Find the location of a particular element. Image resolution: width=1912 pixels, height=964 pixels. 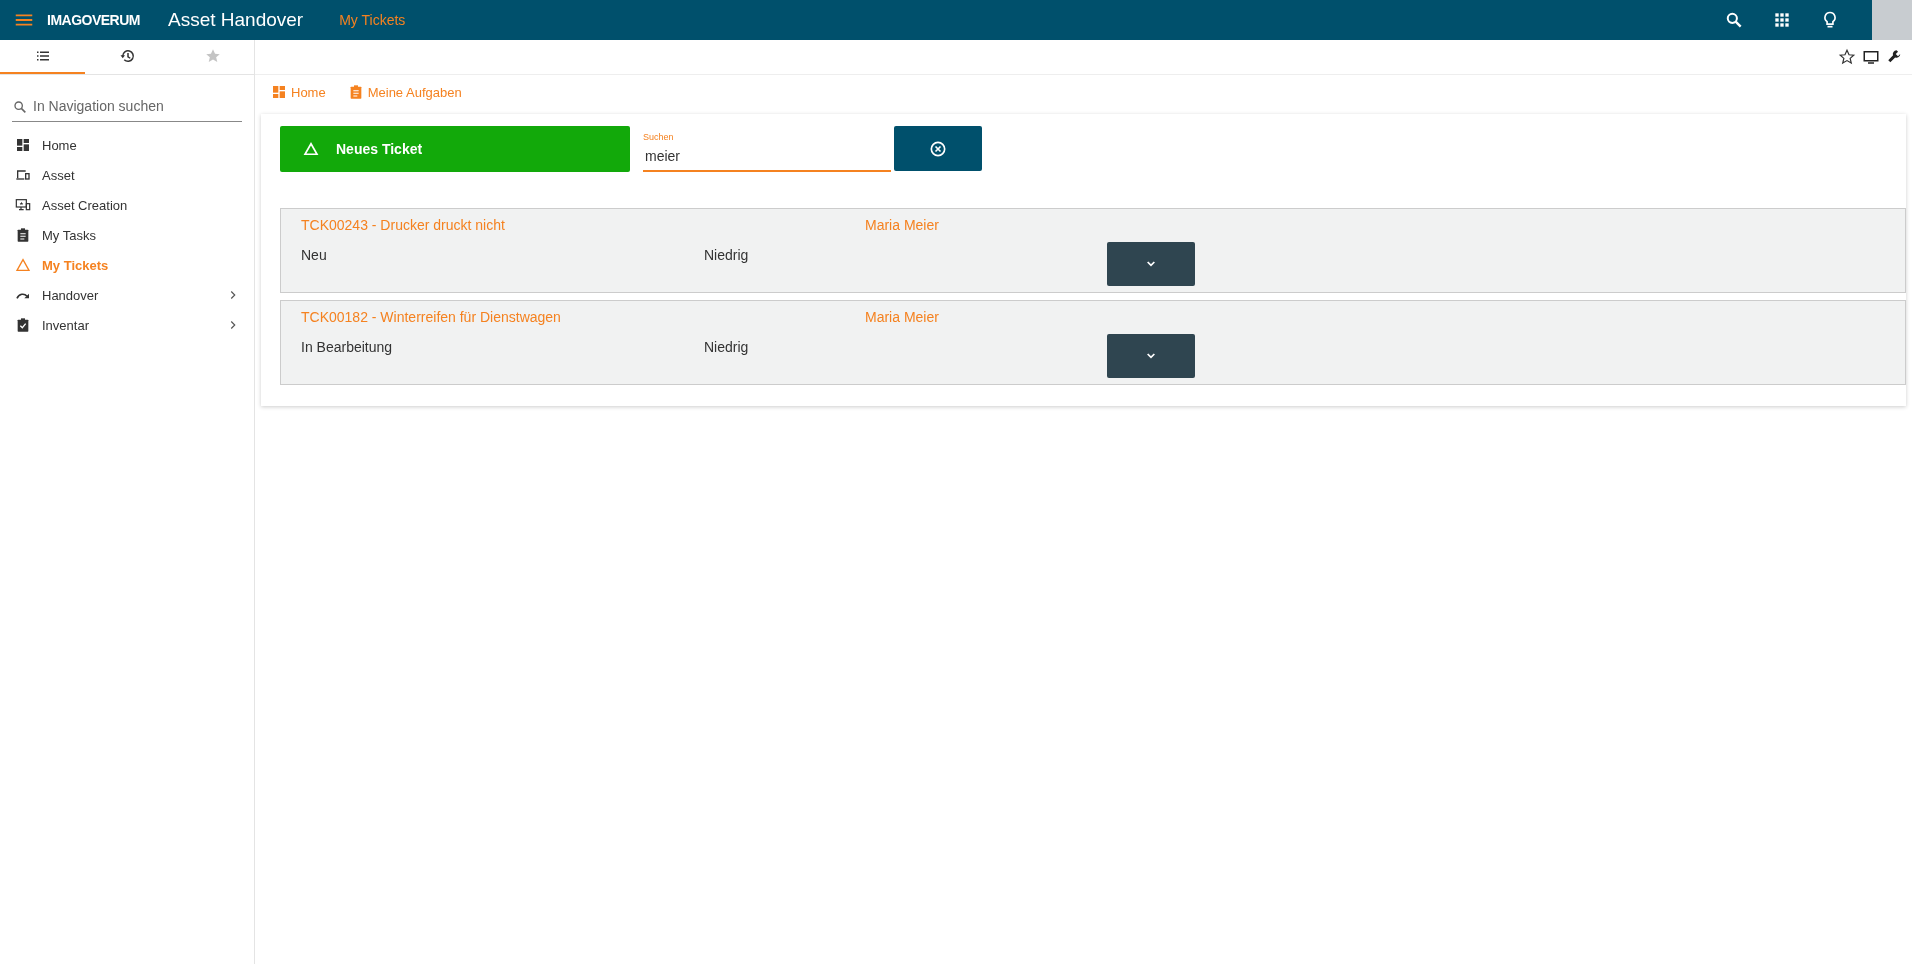

ticket-status: In Bearbeitung is located at coordinates (347, 346).